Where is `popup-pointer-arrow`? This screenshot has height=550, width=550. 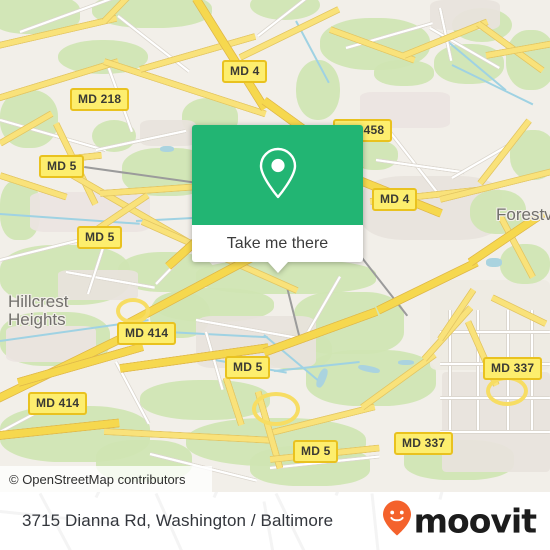
popup-pointer-arrow is located at coordinates (277, 267).